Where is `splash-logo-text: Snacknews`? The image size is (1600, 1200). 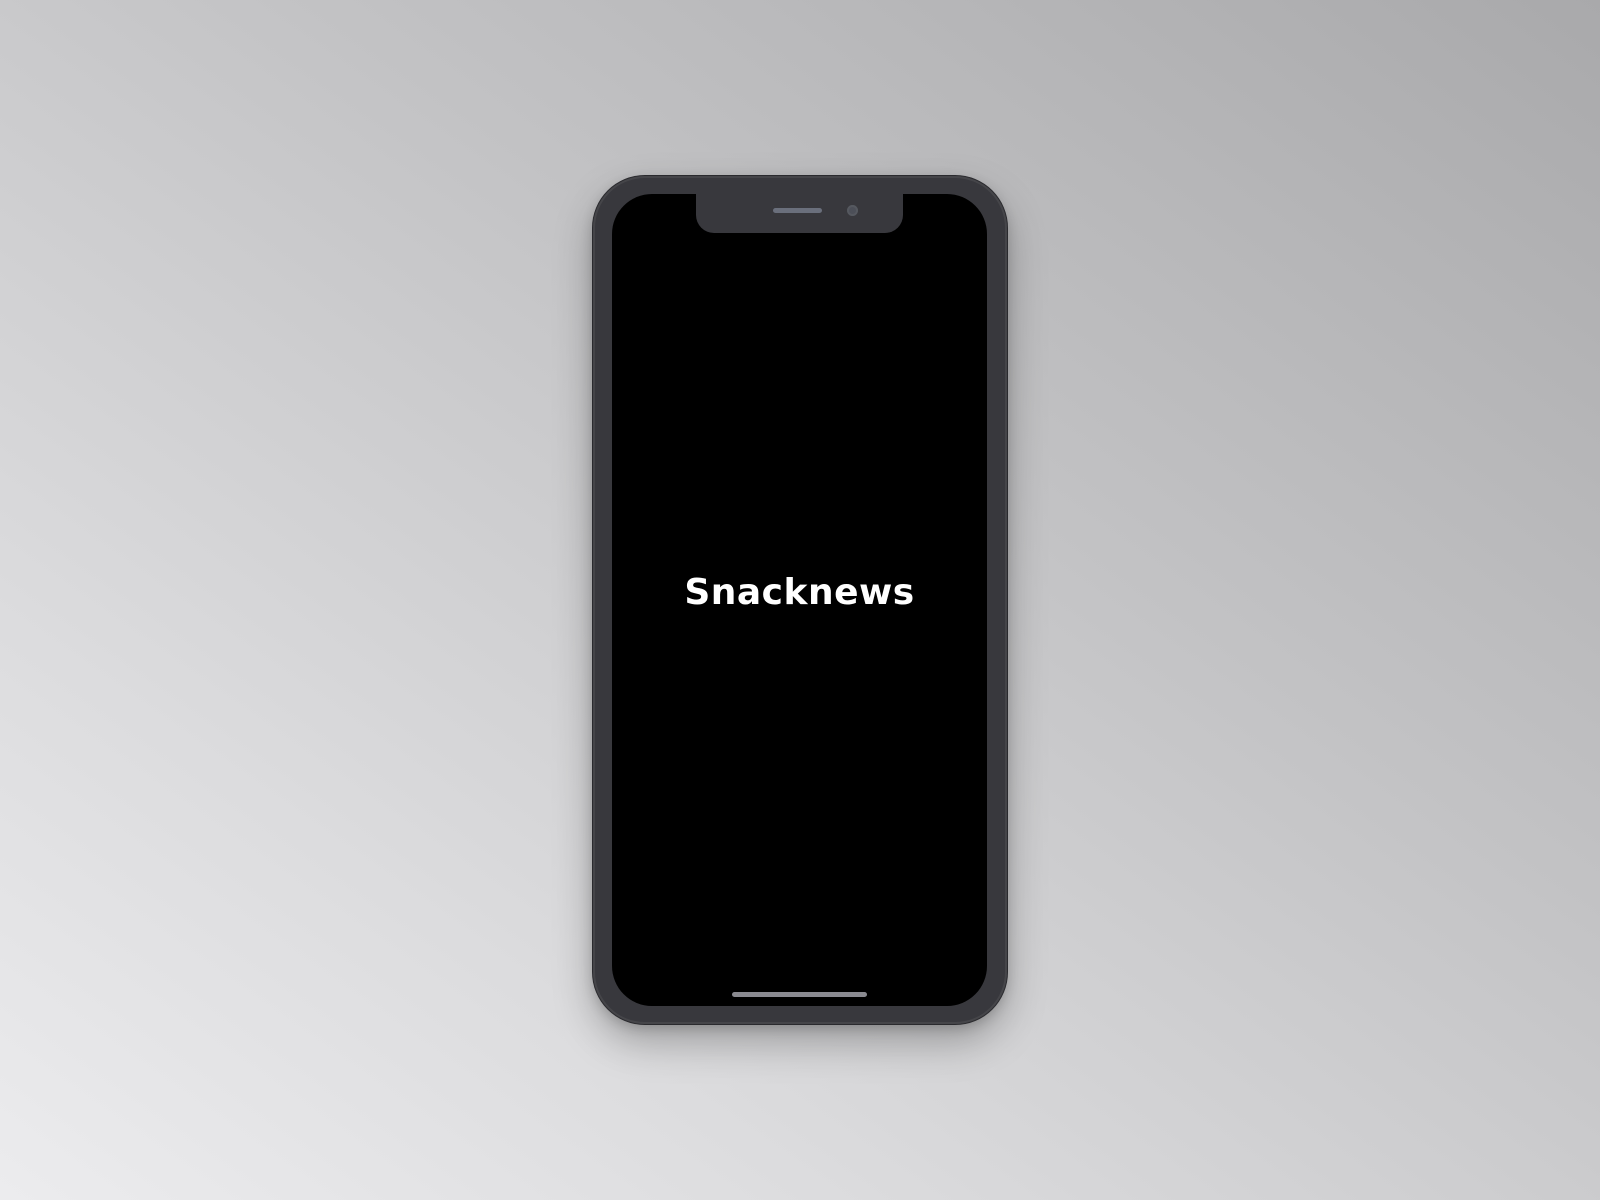
splash-logo-text: Snacknews is located at coordinates (799, 592).